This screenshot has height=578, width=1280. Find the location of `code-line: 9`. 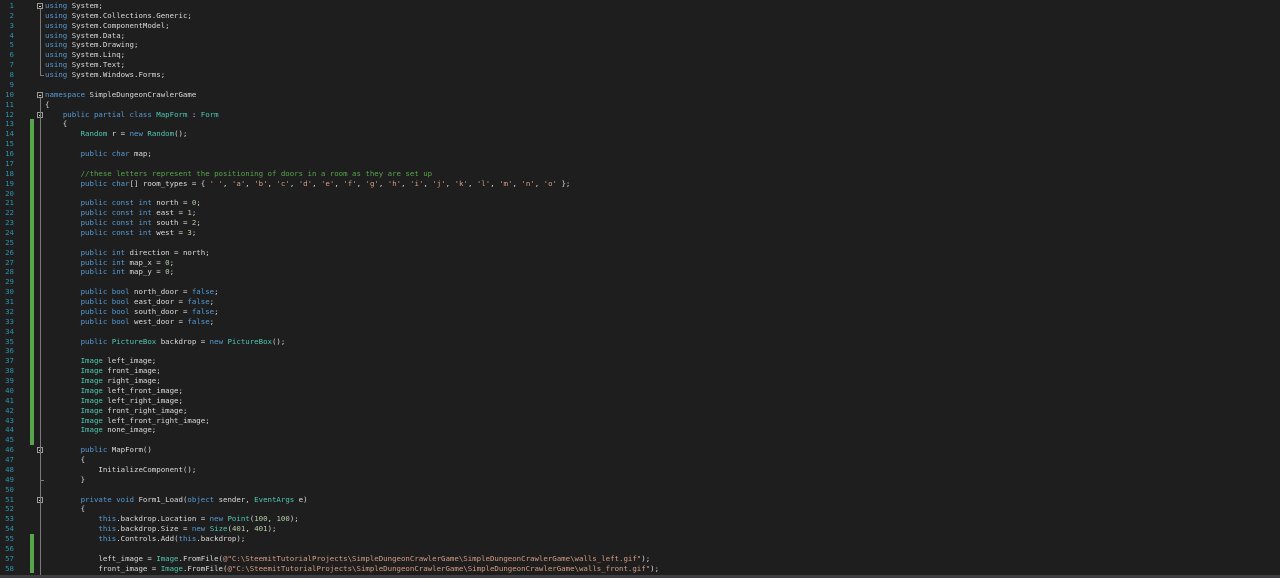

code-line: 9 is located at coordinates (640, 85).